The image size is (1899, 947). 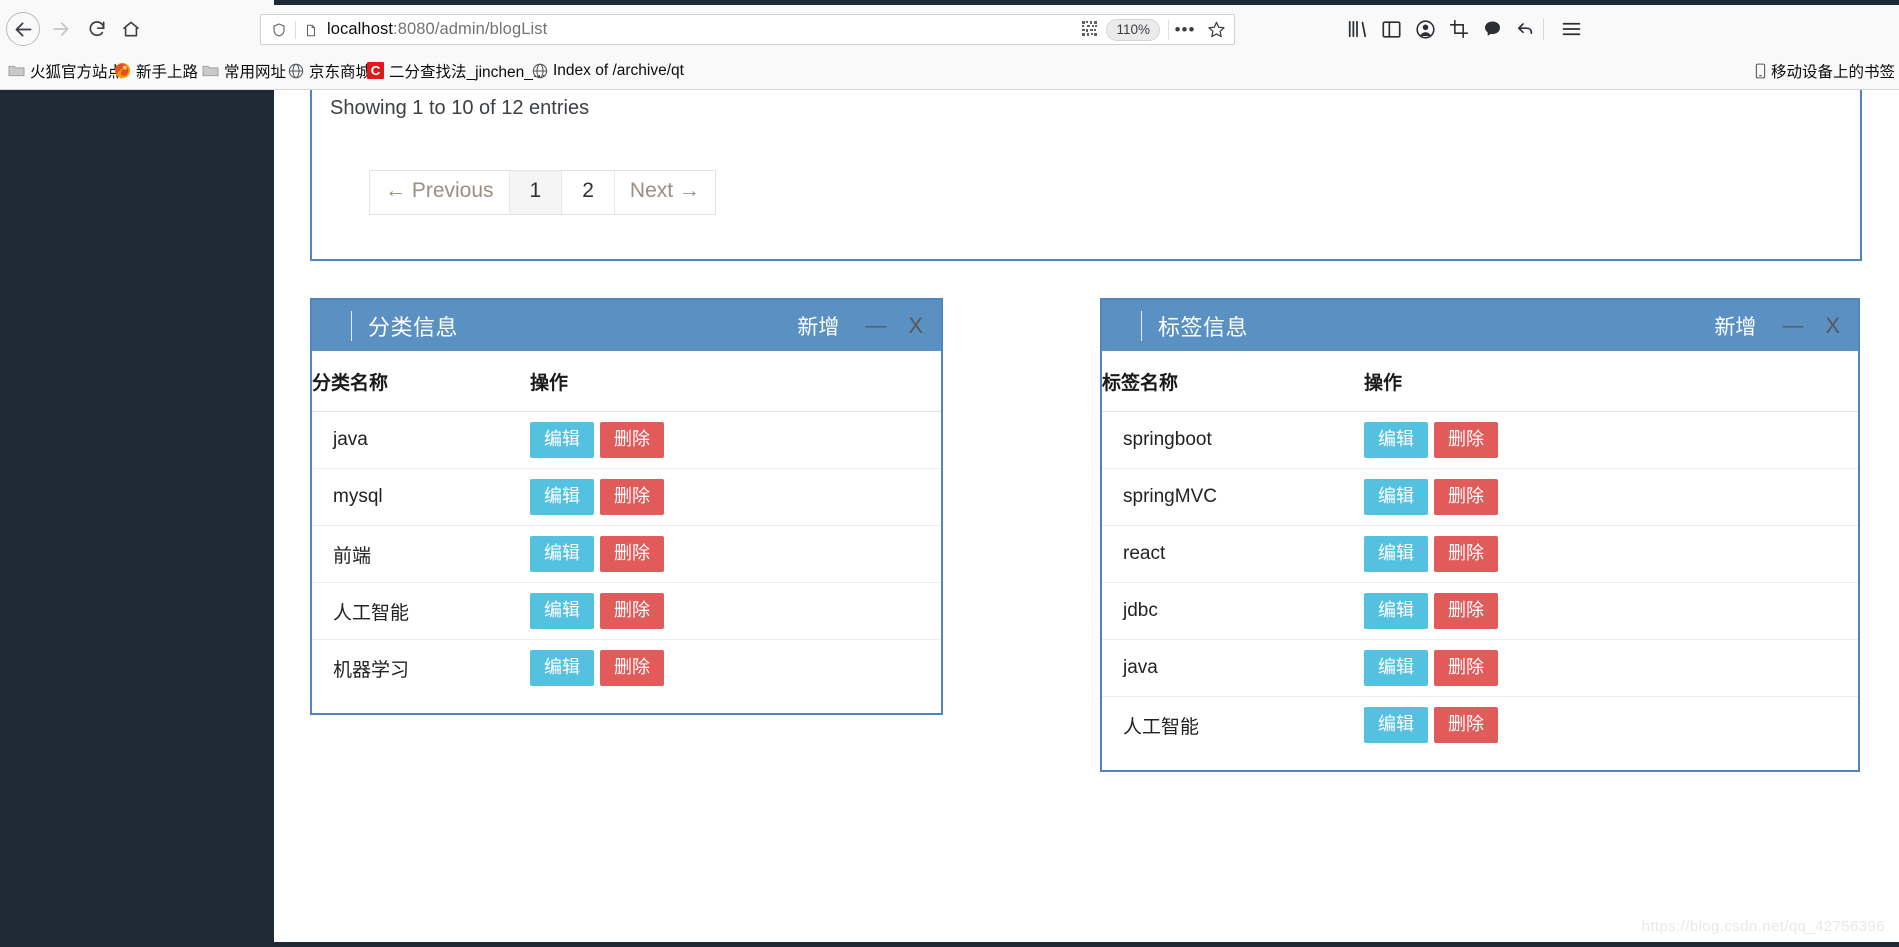 I want to click on category-minimize-button: —, so click(x=875, y=325).